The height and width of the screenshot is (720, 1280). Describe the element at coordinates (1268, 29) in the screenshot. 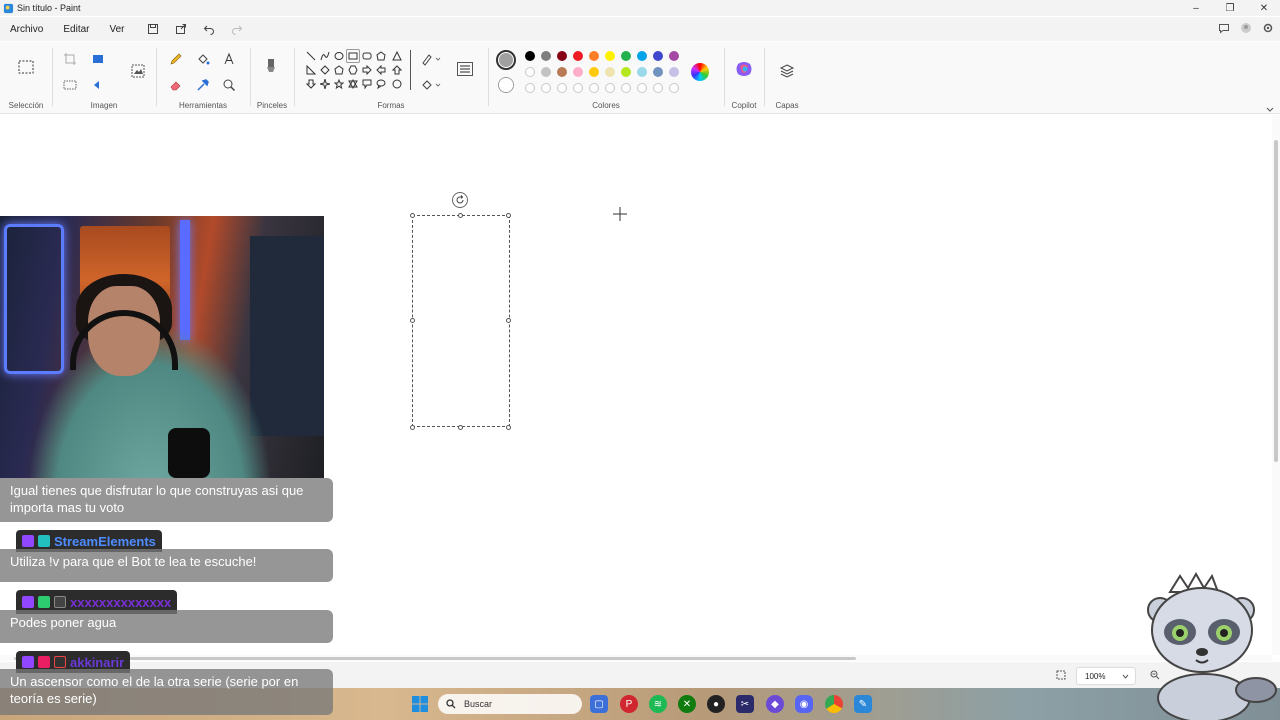

I see `settings-icon` at that location.